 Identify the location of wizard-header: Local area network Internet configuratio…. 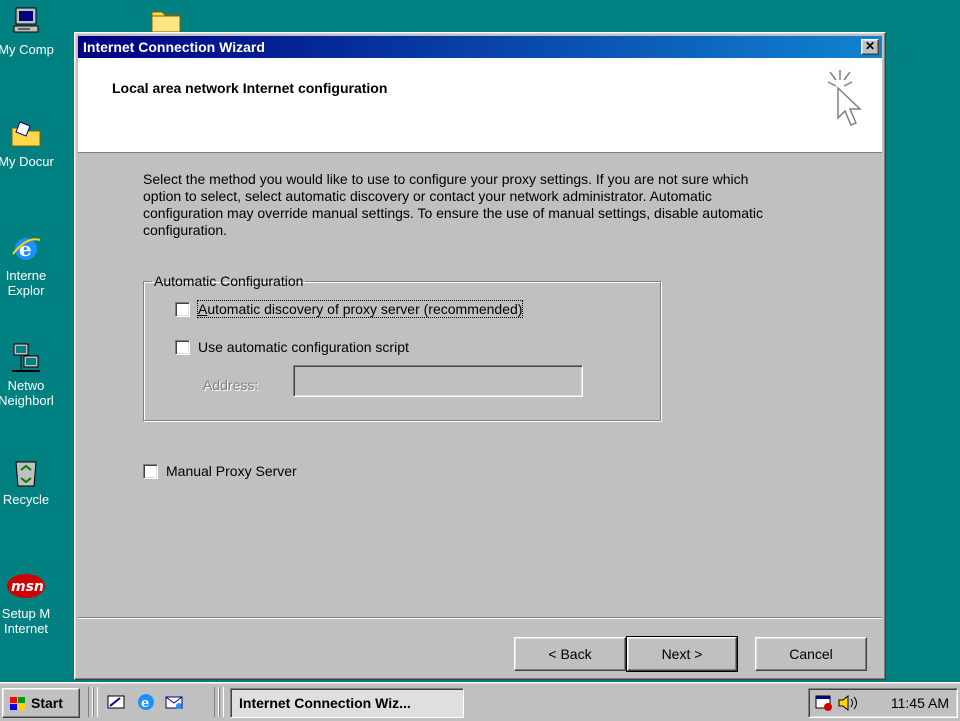
(480, 105).